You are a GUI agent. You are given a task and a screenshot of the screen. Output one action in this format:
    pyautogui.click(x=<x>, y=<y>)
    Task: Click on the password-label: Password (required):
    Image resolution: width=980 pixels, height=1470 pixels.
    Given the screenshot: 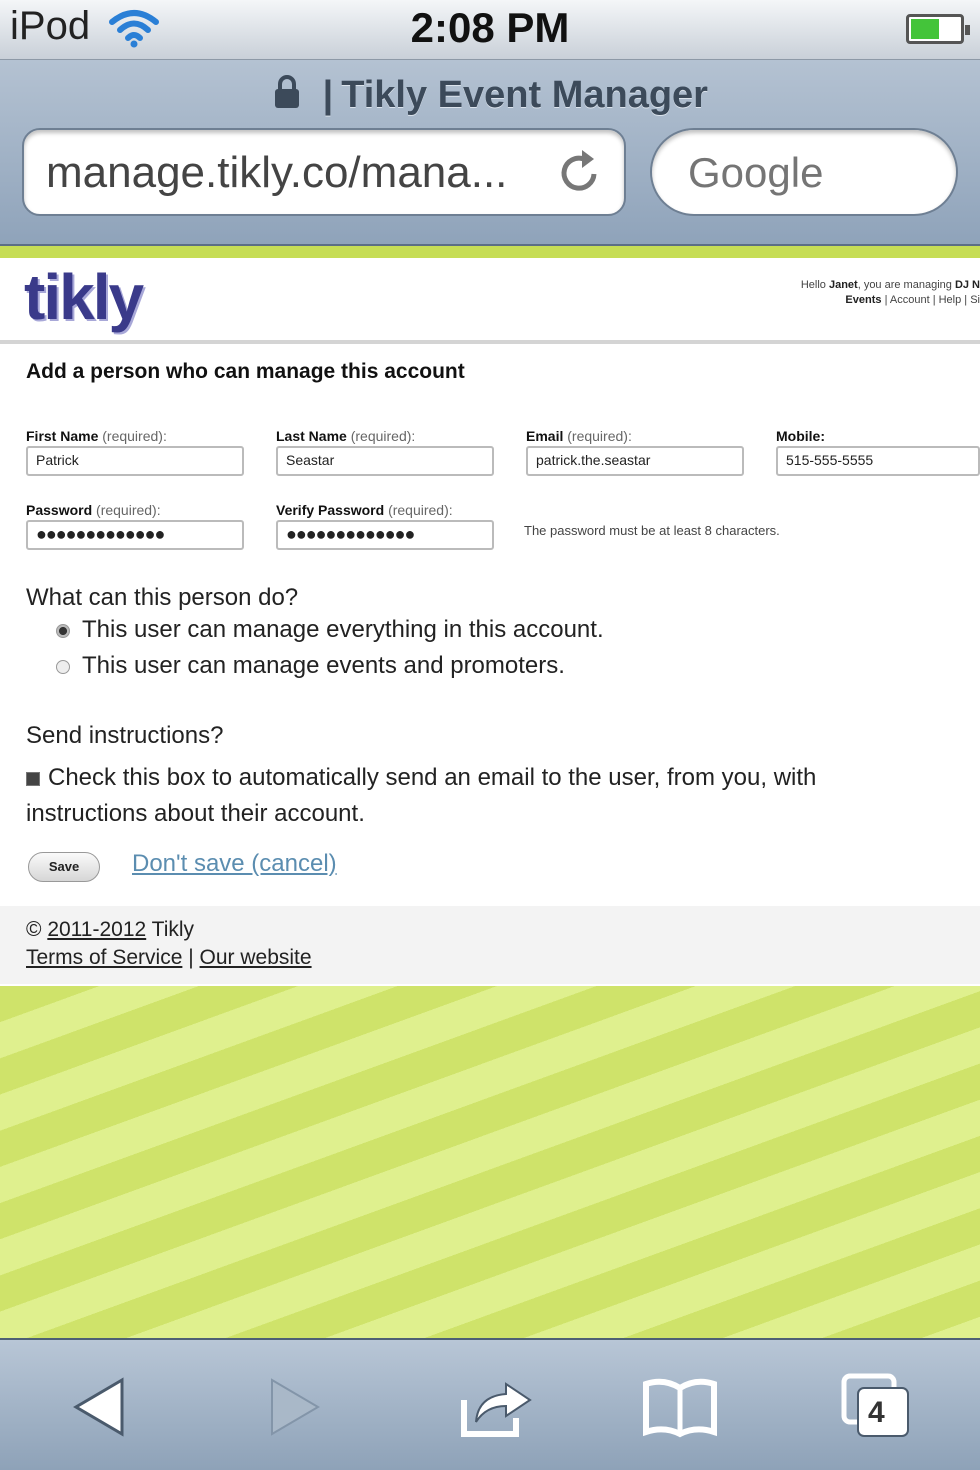 What is the action you would take?
    pyautogui.click(x=93, y=510)
    